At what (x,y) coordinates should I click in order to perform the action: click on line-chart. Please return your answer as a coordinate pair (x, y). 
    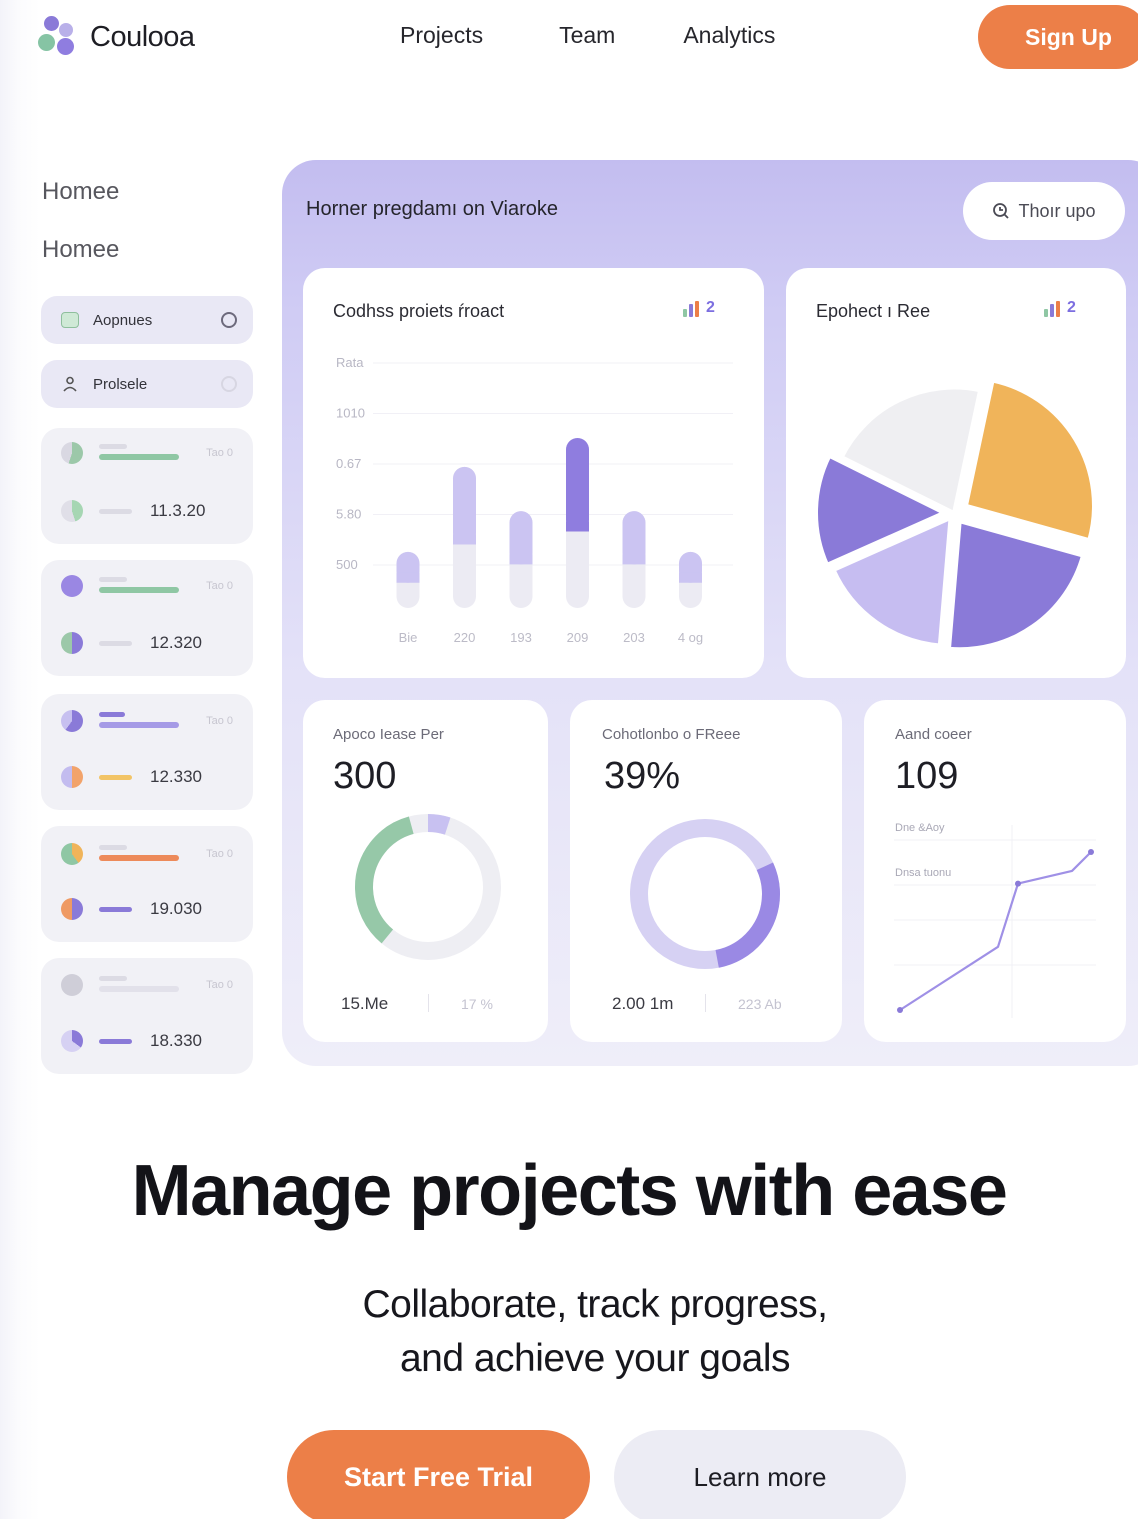
    Looking at the image, I should click on (995, 921).